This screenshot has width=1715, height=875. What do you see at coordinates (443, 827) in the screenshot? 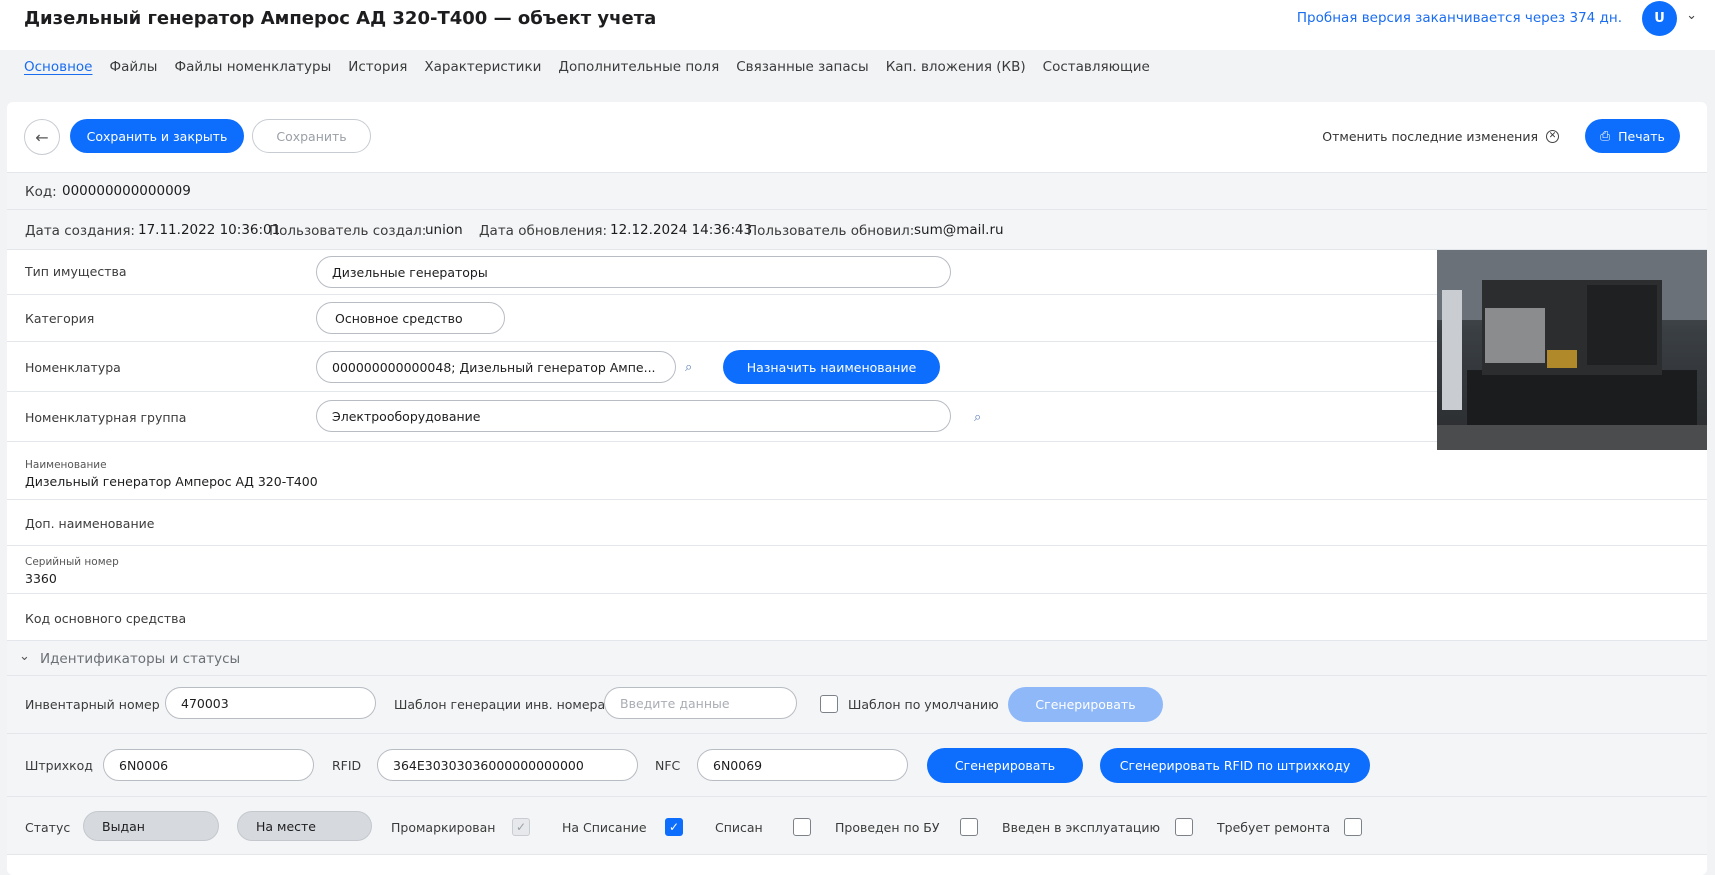
I see `marked-label: Промаркирован` at bounding box center [443, 827].